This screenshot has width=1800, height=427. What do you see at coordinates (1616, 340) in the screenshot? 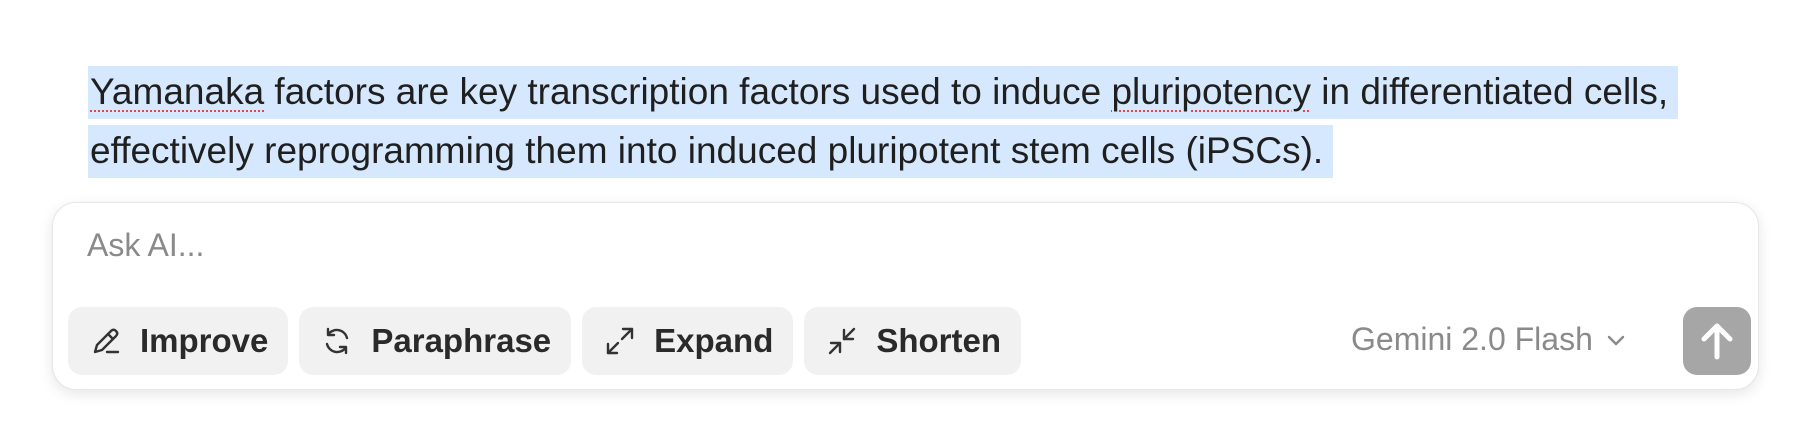
I see `chevron-down-icon` at bounding box center [1616, 340].